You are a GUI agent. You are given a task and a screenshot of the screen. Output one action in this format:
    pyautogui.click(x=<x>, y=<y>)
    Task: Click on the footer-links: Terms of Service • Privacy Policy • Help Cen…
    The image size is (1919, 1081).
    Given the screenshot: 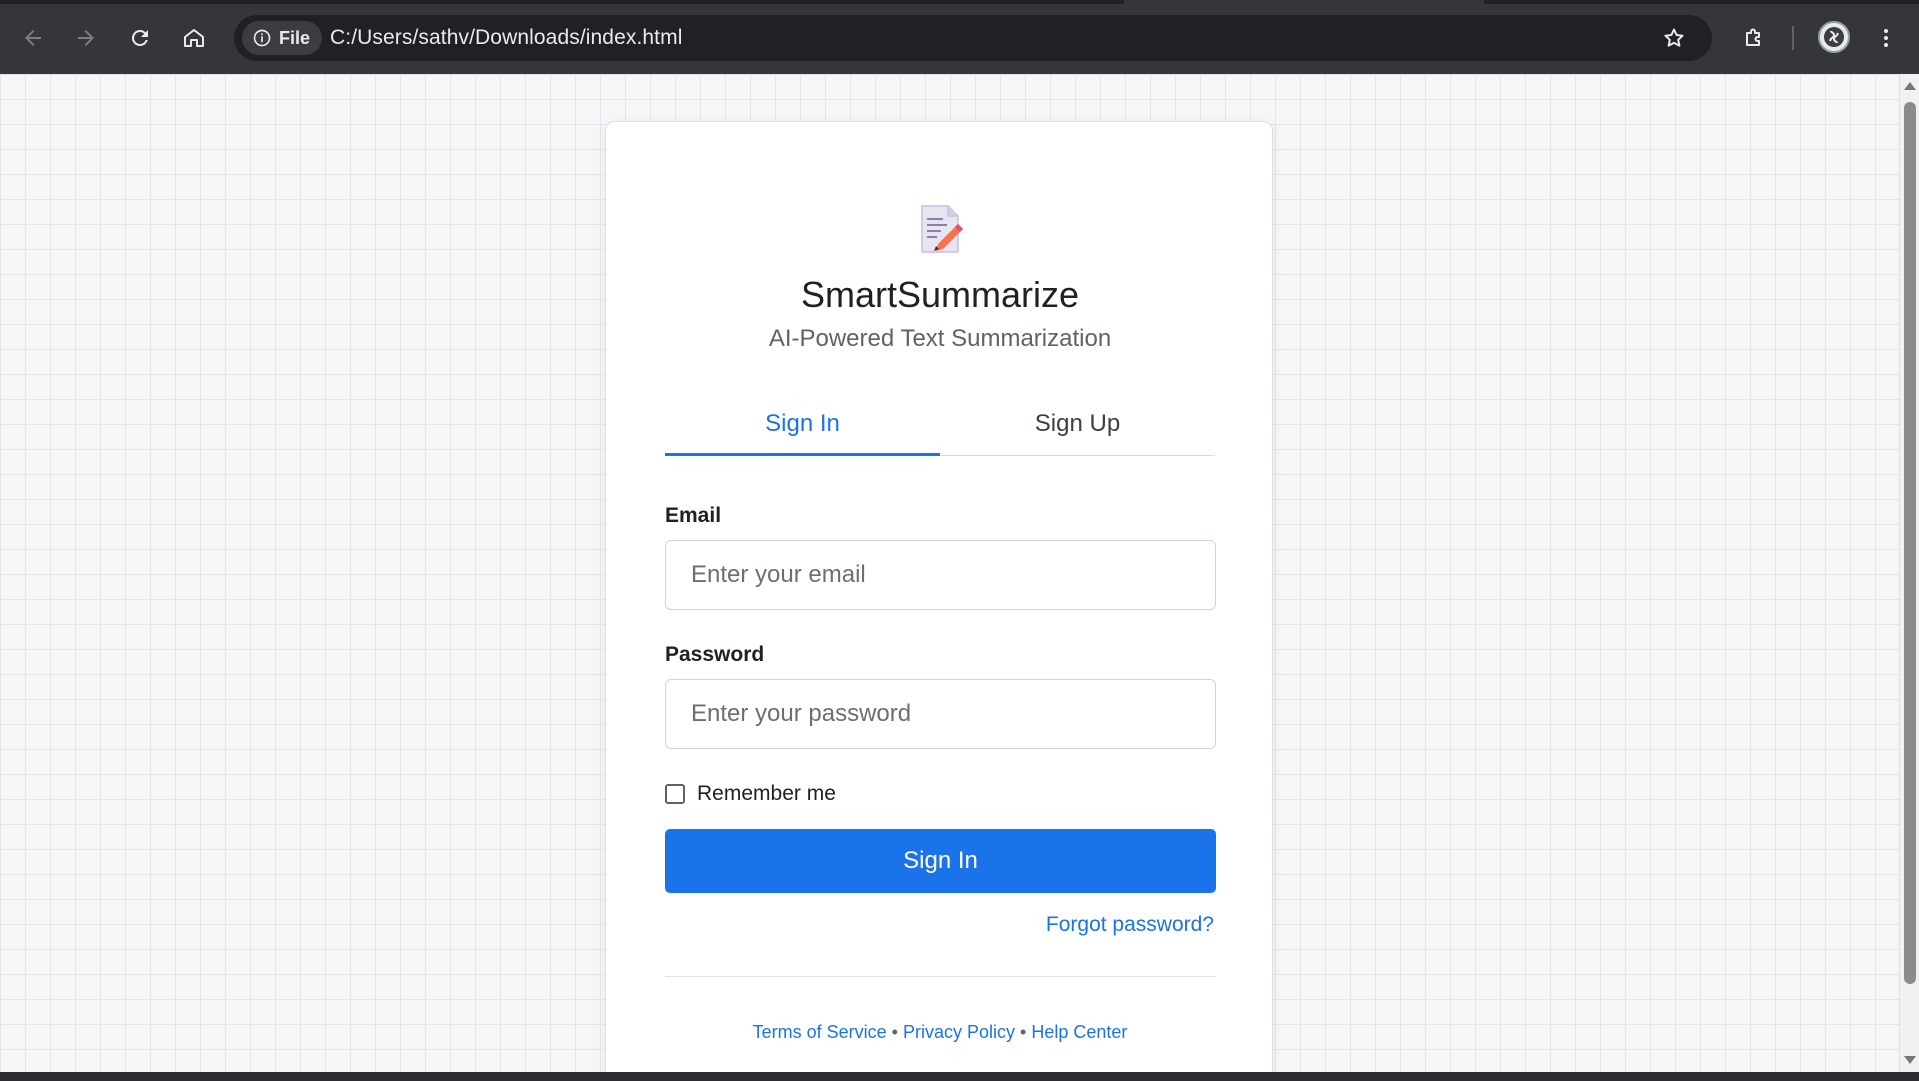 What is the action you would take?
    pyautogui.click(x=940, y=1032)
    